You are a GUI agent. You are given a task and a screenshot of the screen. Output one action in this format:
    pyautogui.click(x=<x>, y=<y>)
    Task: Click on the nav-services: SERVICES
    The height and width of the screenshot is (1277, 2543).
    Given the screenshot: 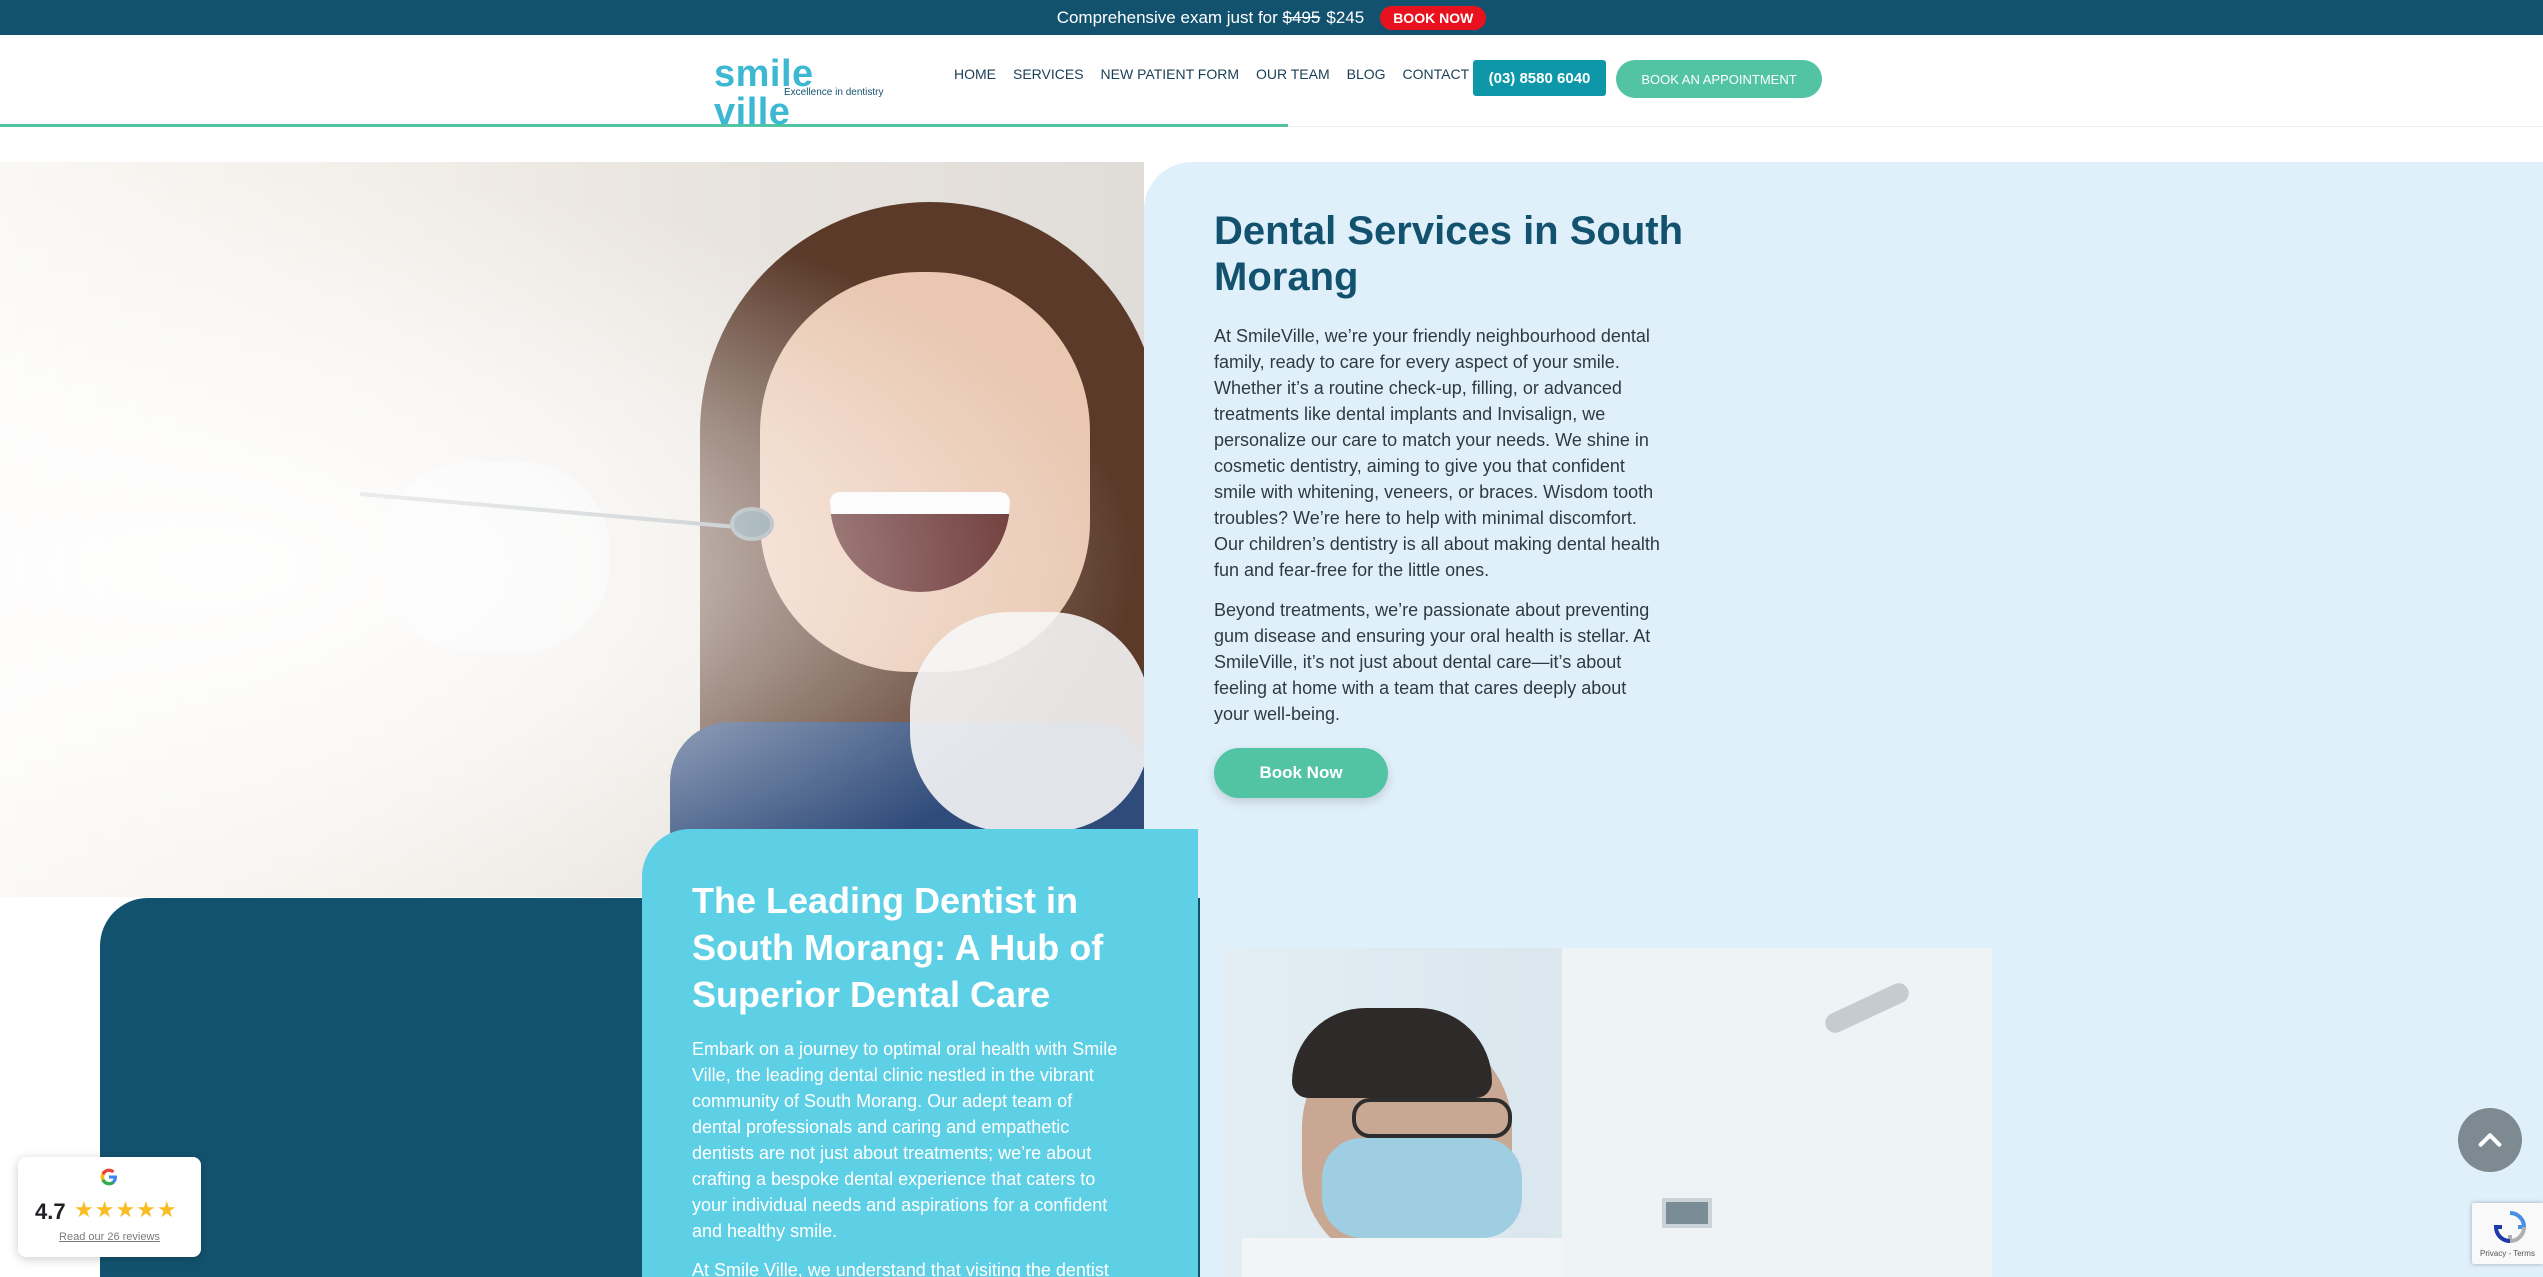 What is the action you would take?
    pyautogui.click(x=1048, y=74)
    